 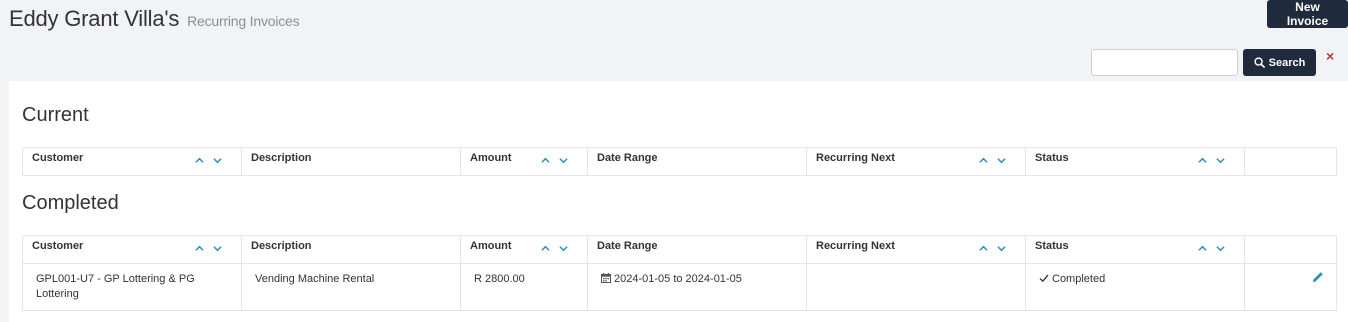 What do you see at coordinates (351, 287) in the screenshot?
I see `cell-description: Vending Machine Rental` at bounding box center [351, 287].